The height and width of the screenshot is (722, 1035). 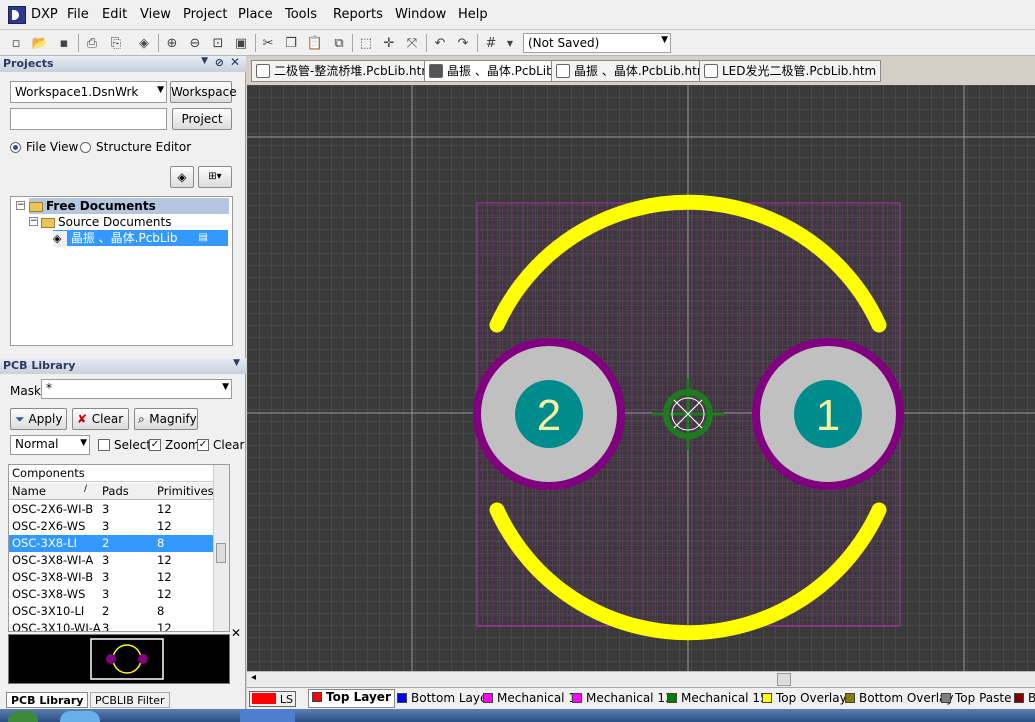 What do you see at coordinates (104, 445) in the screenshot?
I see `select-checkbox` at bounding box center [104, 445].